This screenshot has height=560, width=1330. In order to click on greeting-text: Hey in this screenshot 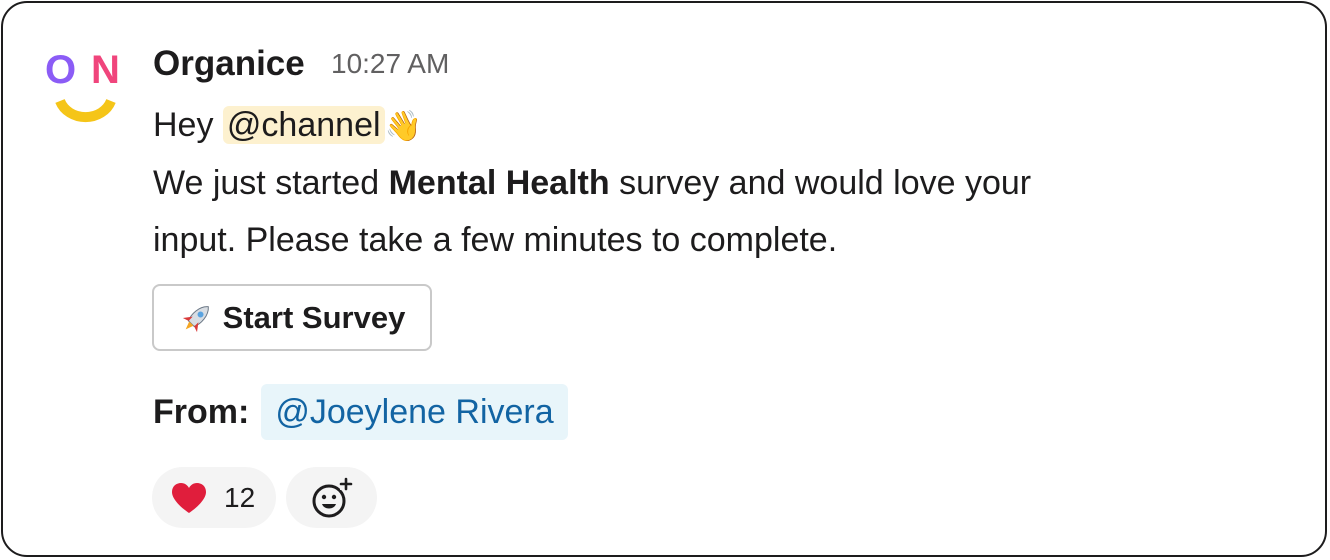, I will do `click(183, 125)`.